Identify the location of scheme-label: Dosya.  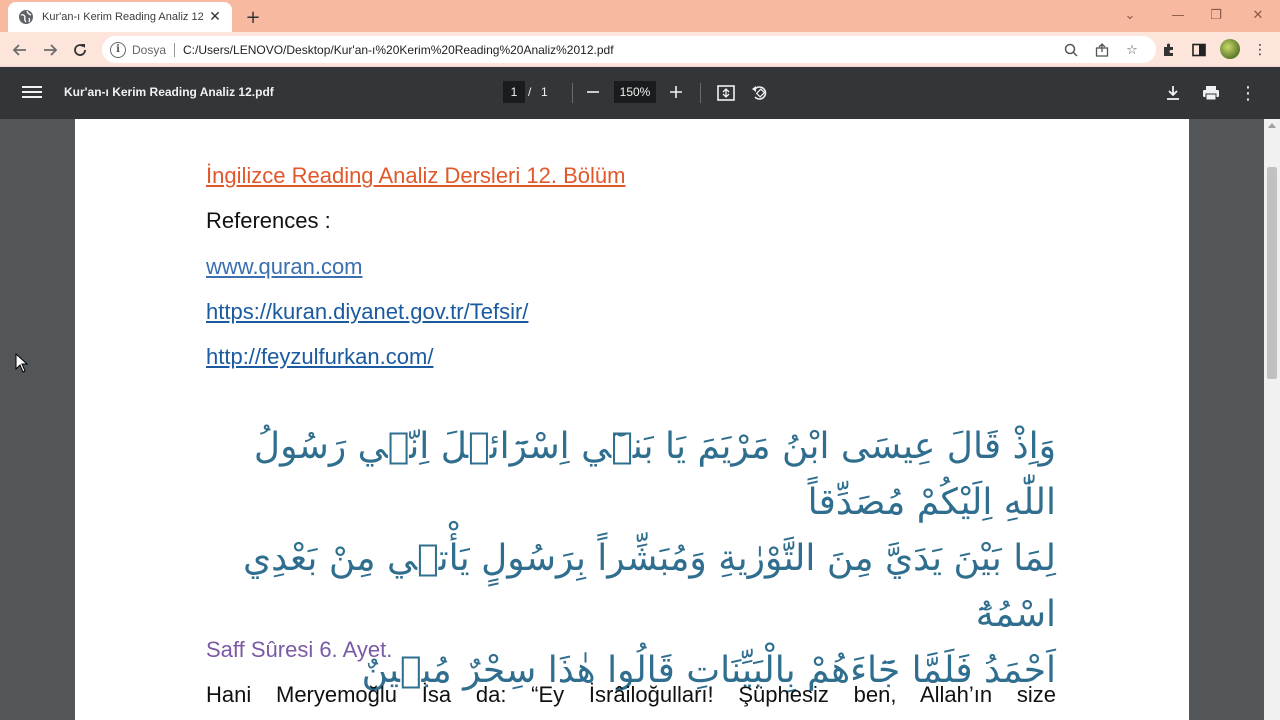
(149, 49).